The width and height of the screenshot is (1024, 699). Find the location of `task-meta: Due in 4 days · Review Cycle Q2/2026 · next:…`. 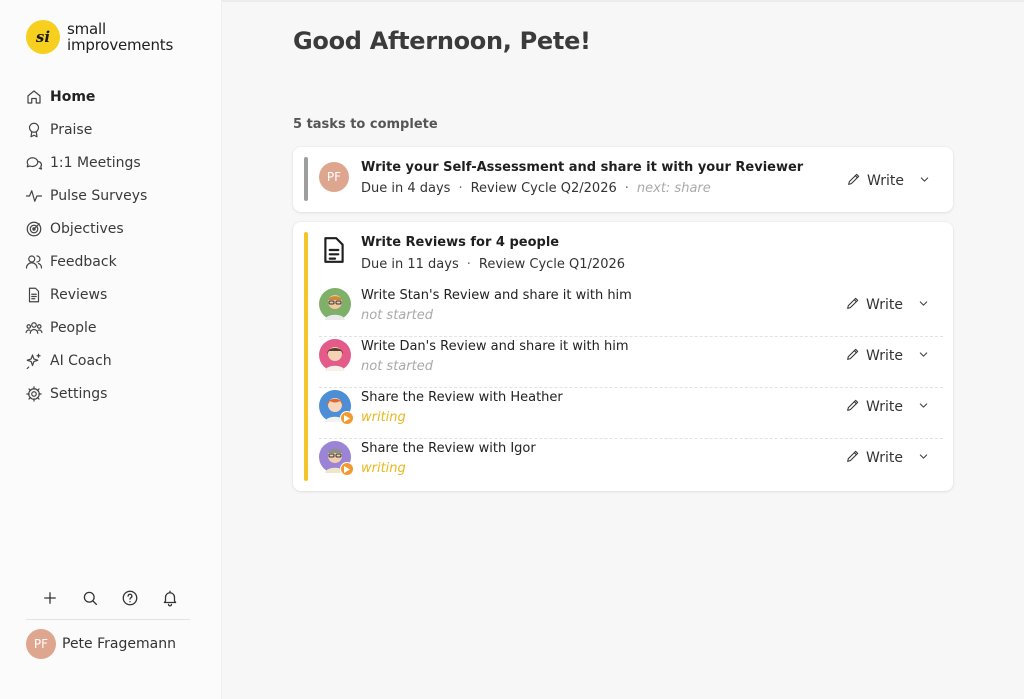

task-meta: Due in 4 days · Review Cycle Q2/2026 · next:… is located at coordinates (536, 188).